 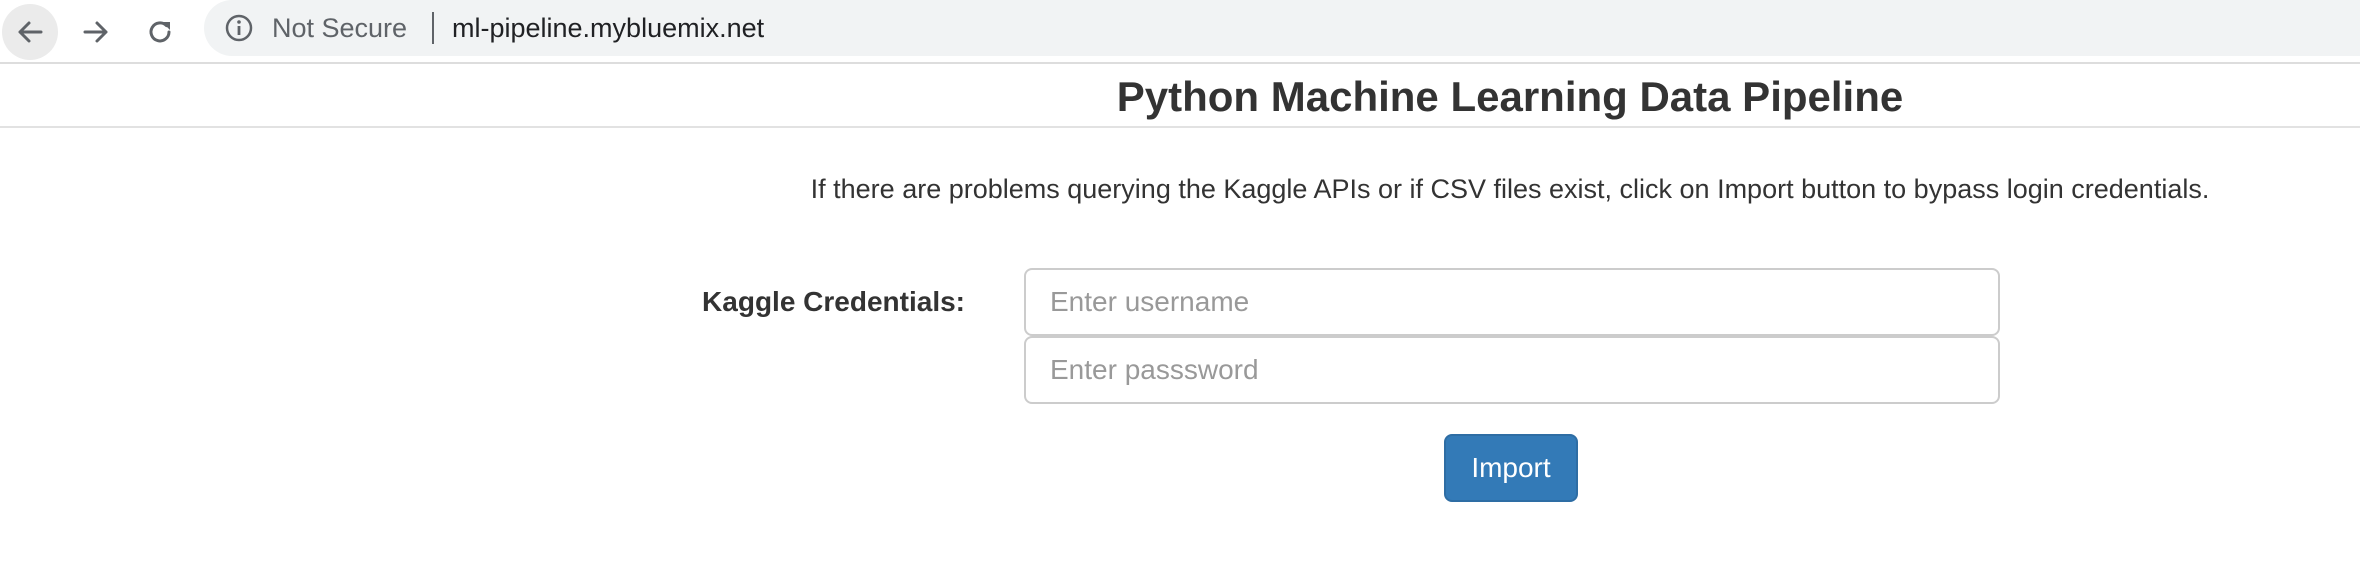 I want to click on username-input, so click(x=1512, y=302).